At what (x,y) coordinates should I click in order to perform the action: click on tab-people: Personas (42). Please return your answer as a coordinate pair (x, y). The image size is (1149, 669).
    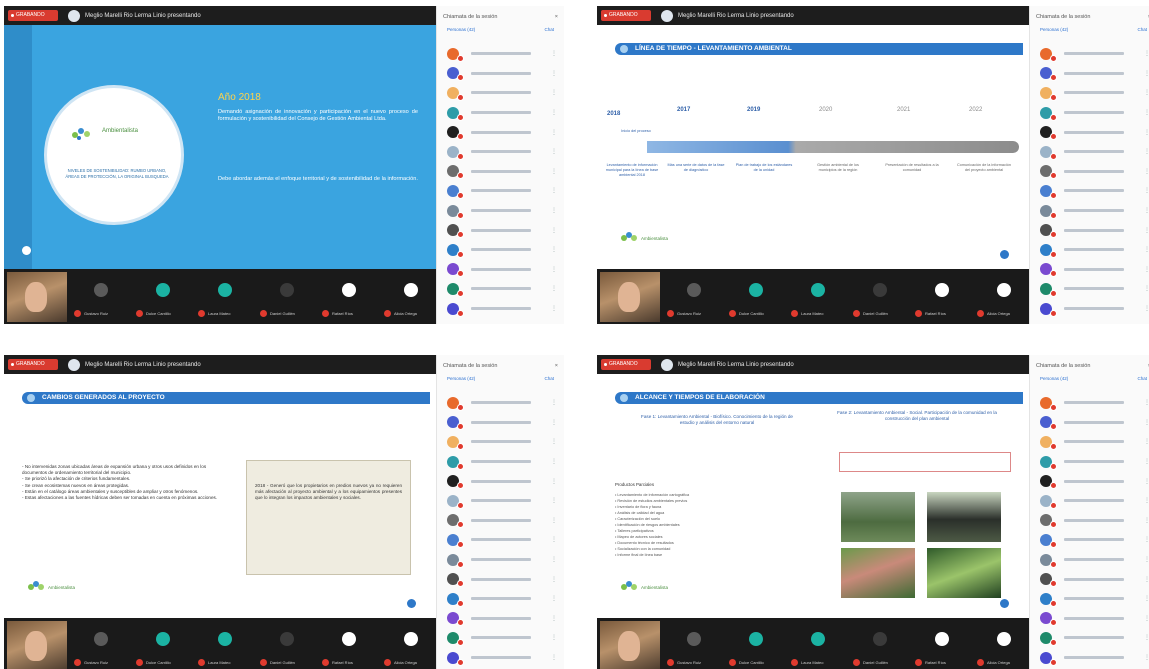
    Looking at the image, I should click on (461, 382).